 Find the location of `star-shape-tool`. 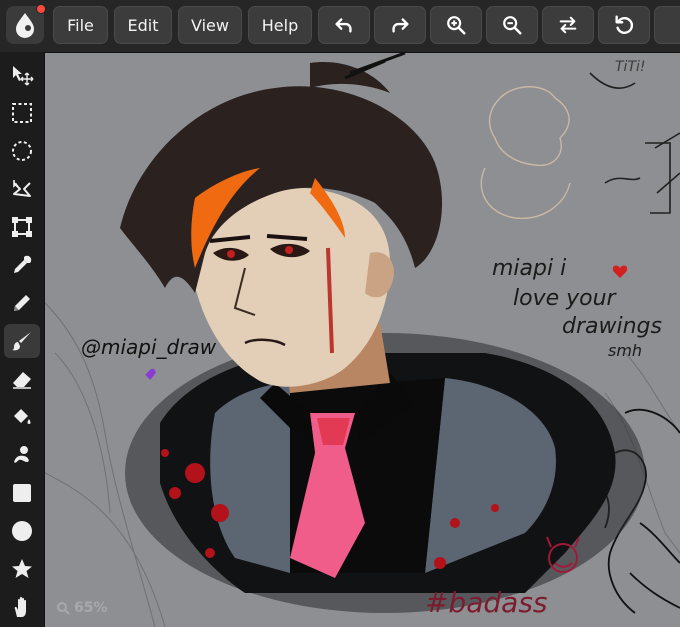

star-shape-tool is located at coordinates (22, 569).